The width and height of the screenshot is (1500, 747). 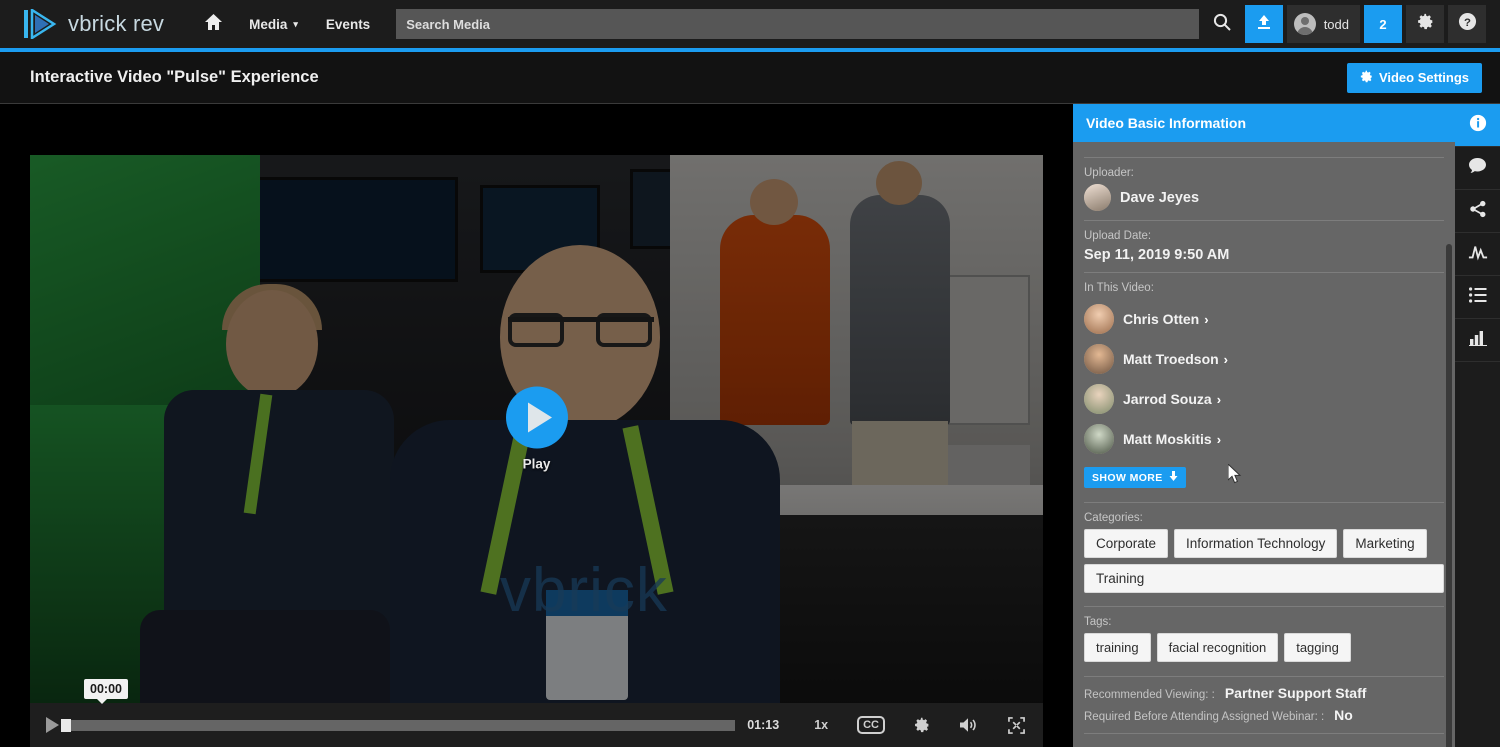 I want to click on play-overlay-button: Play, so click(x=536, y=429).